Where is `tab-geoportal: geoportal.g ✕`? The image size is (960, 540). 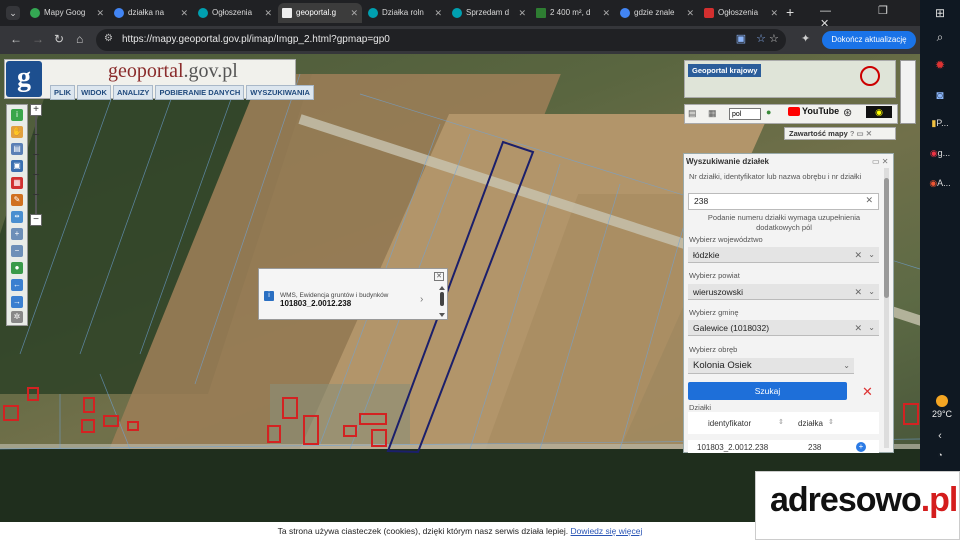 tab-geoportal: geoportal.g ✕ is located at coordinates (320, 13).